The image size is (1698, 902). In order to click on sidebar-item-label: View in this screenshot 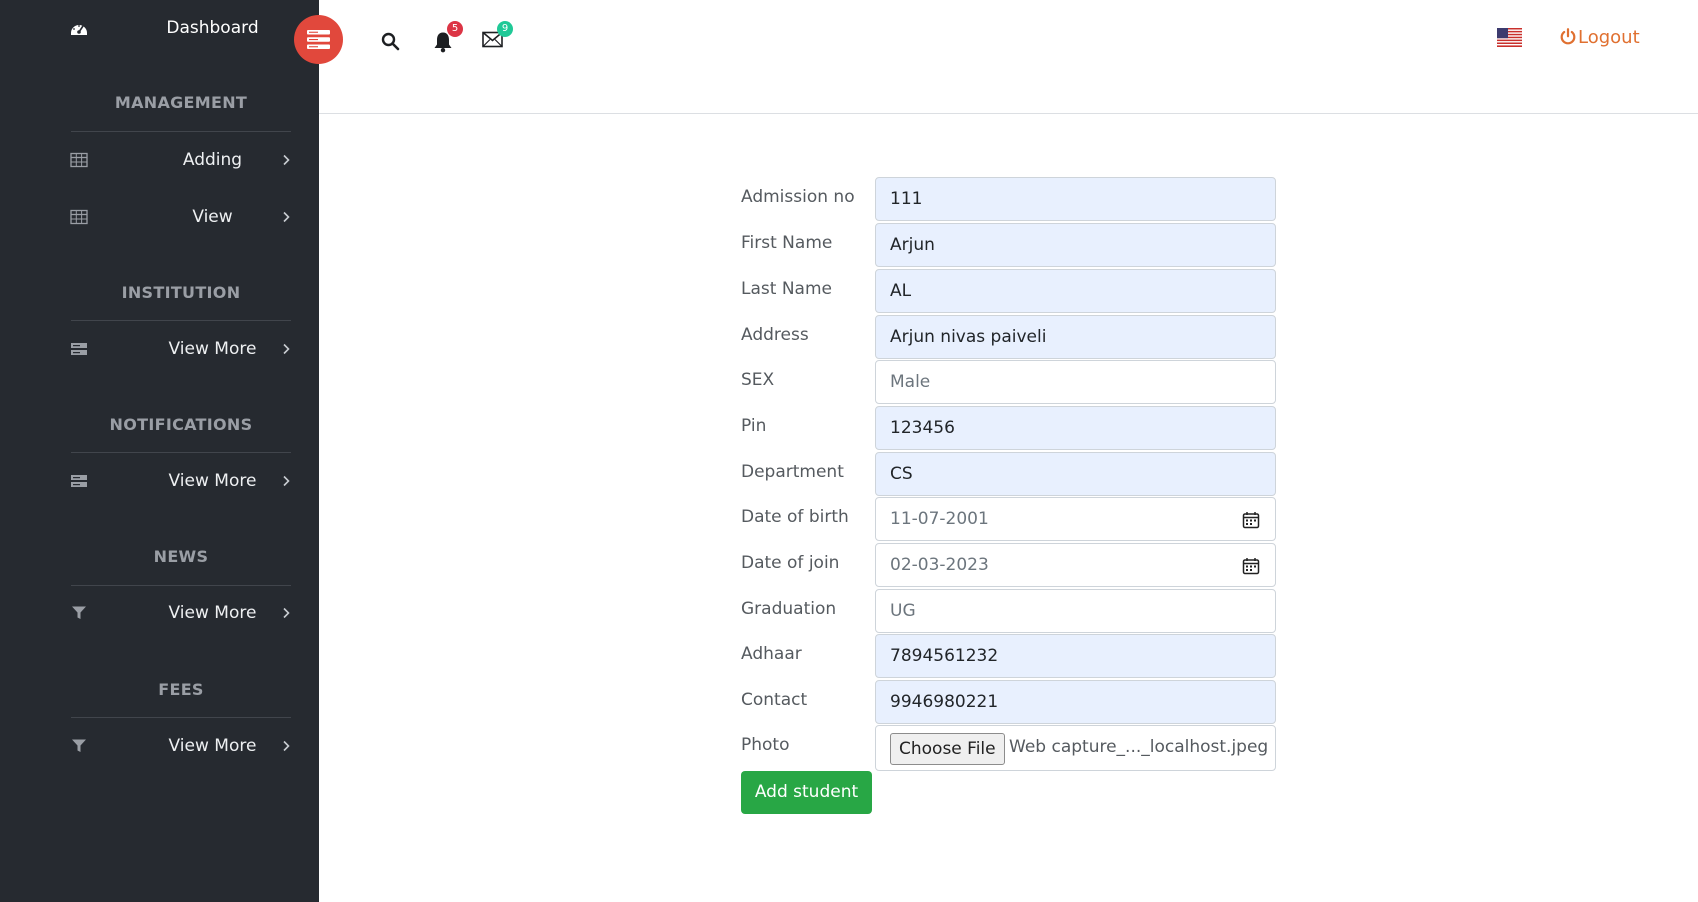, I will do `click(212, 217)`.